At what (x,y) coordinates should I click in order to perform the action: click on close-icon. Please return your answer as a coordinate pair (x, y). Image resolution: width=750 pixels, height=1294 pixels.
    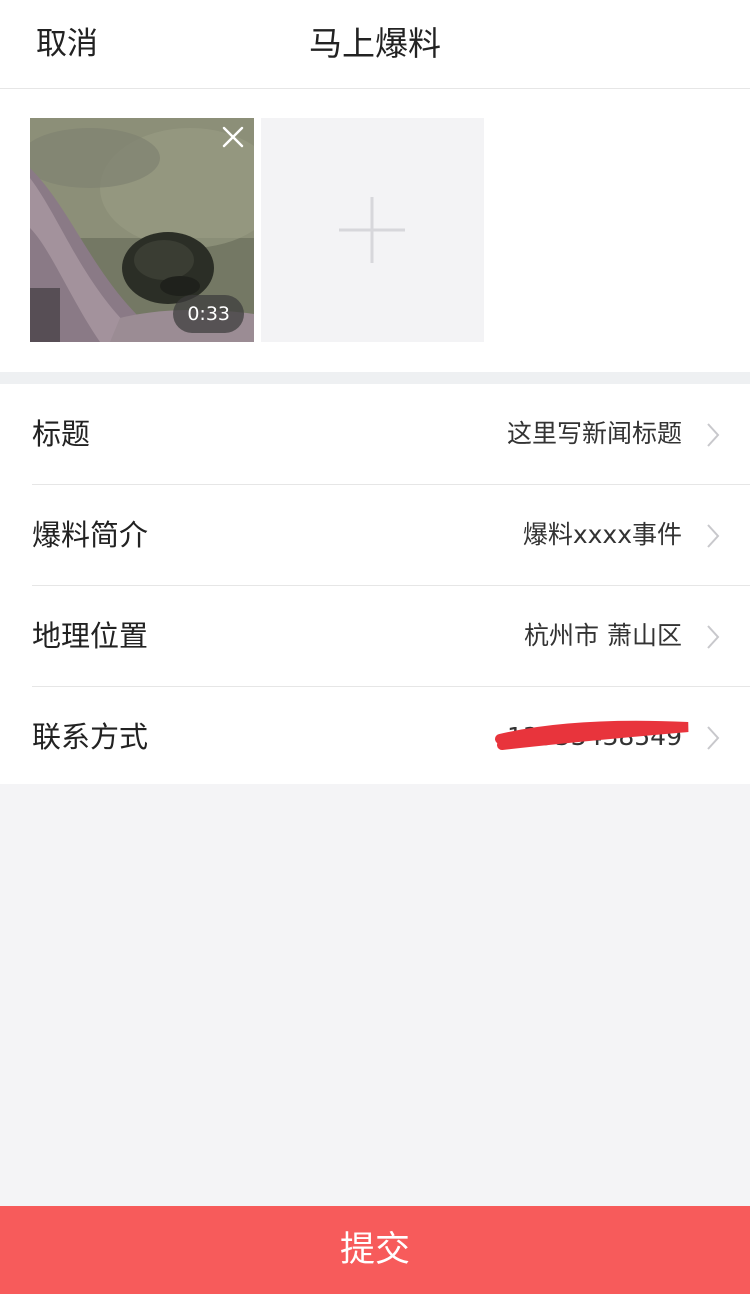
    Looking at the image, I should click on (233, 137).